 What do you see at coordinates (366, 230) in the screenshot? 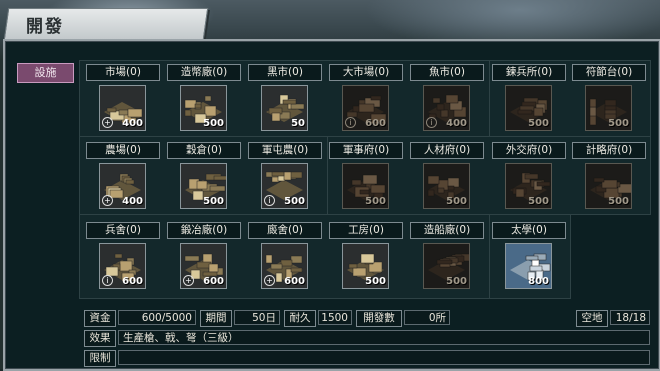
I see `building-label: 工房(0)` at bounding box center [366, 230].